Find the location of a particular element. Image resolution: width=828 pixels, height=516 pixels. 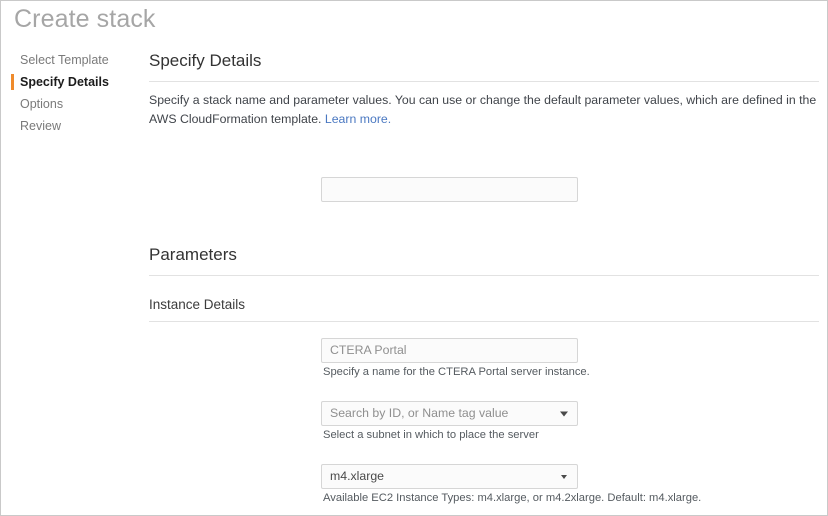

sidebar-item-select-template: Select Template is located at coordinates (71, 60).